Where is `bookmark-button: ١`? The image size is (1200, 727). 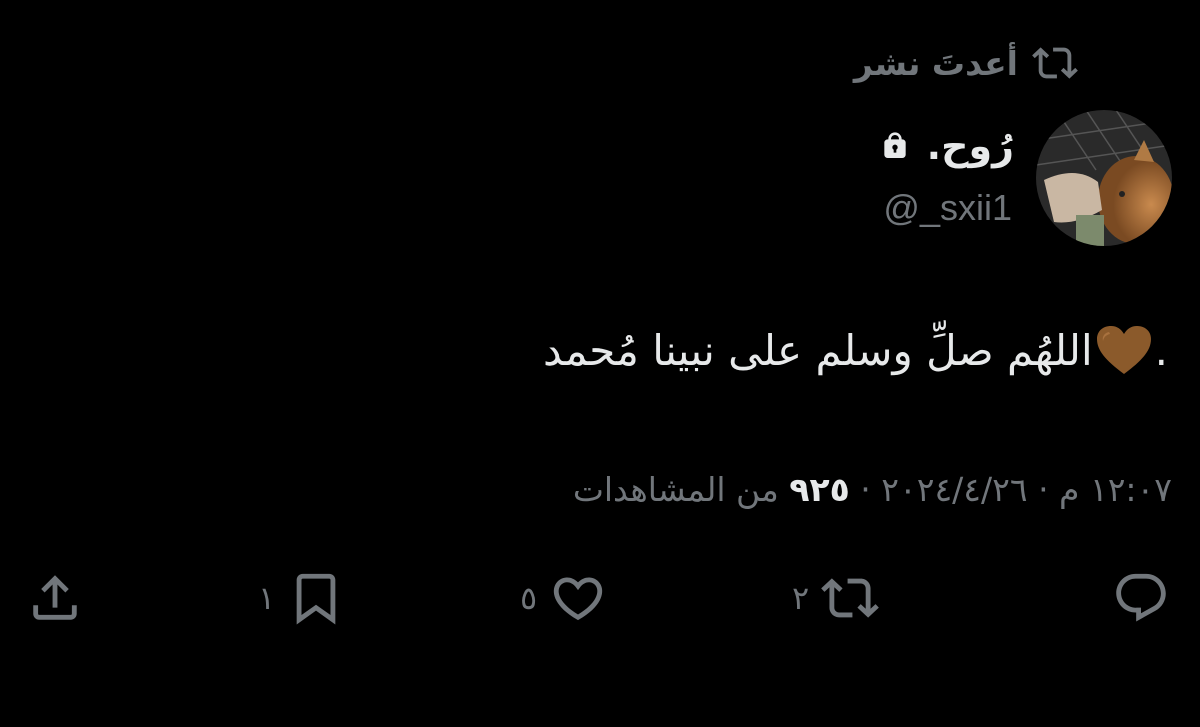 bookmark-button: ١ is located at coordinates (301, 598).